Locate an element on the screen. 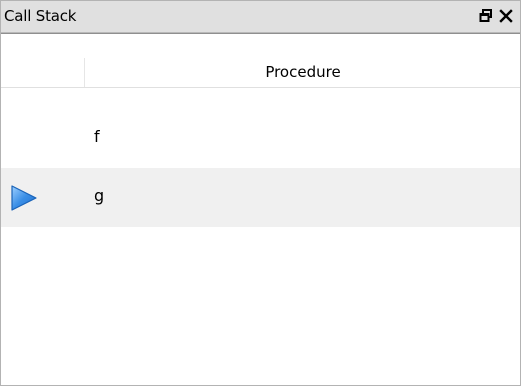  table-header: Procedure is located at coordinates (260, 73).